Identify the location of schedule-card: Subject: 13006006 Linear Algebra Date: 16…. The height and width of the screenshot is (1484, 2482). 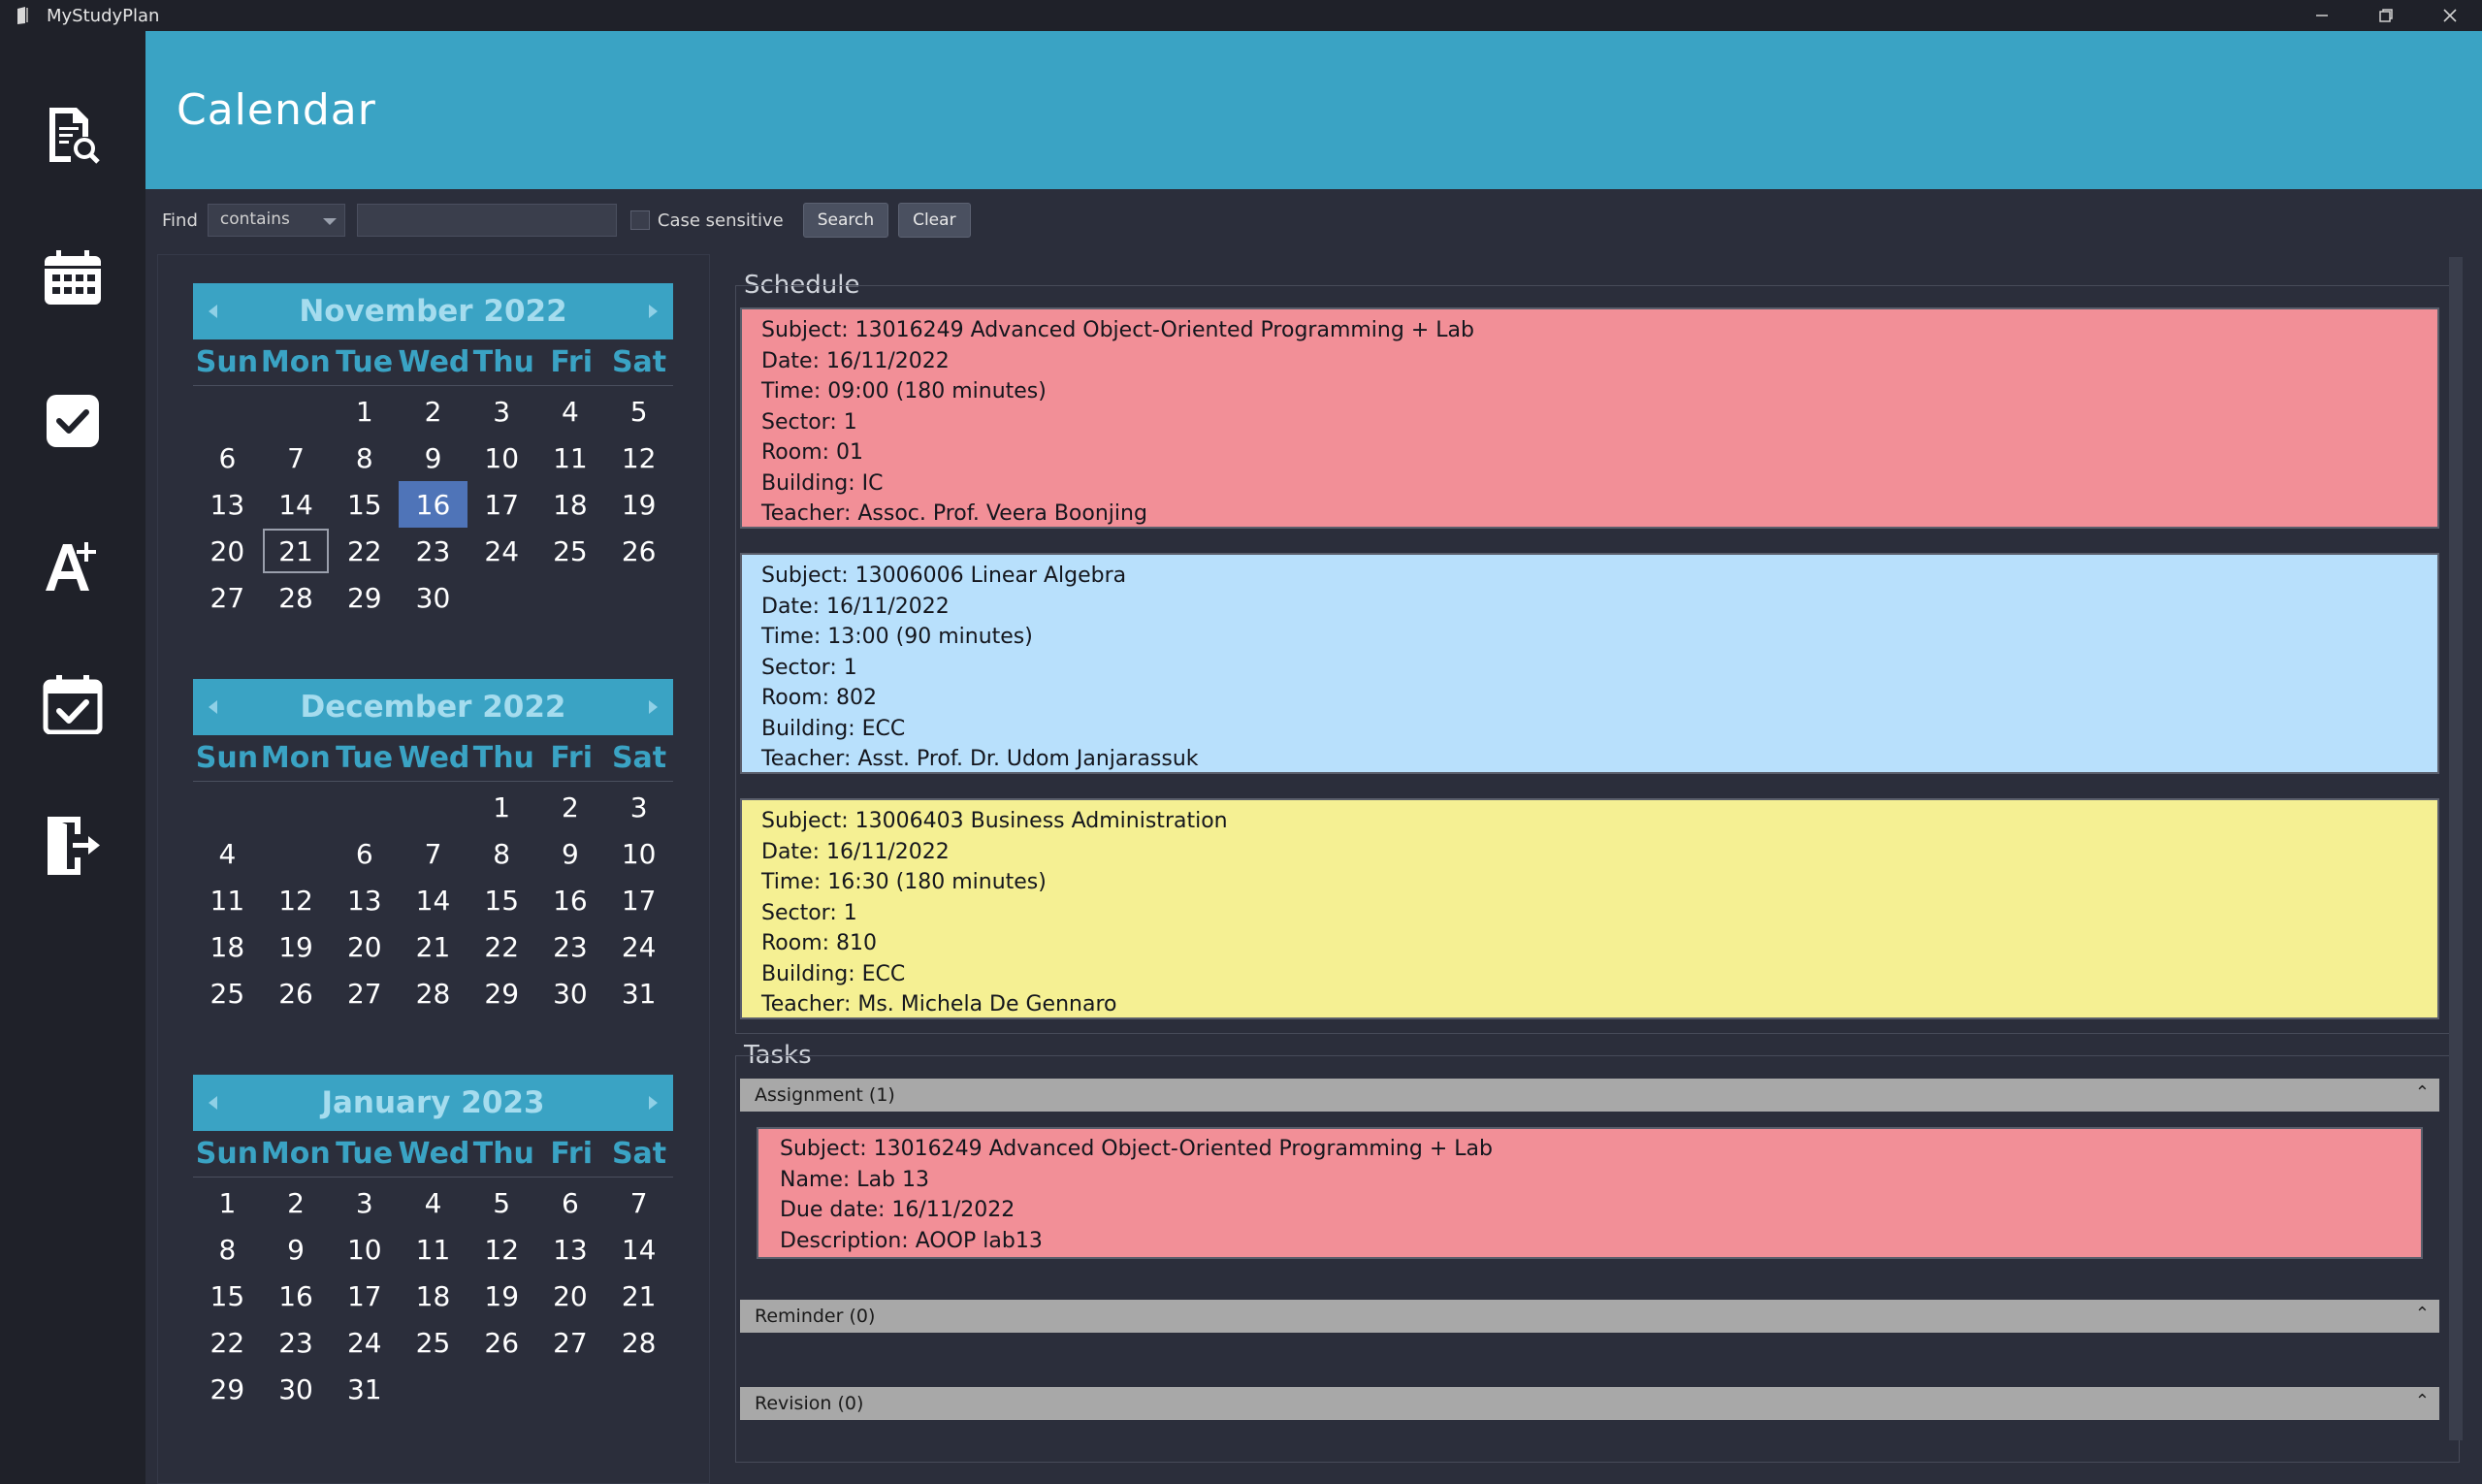
(1589, 664).